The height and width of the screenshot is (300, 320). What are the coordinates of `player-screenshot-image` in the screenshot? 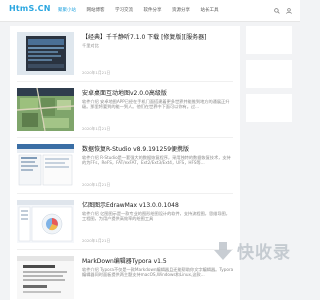 It's located at (45, 53).